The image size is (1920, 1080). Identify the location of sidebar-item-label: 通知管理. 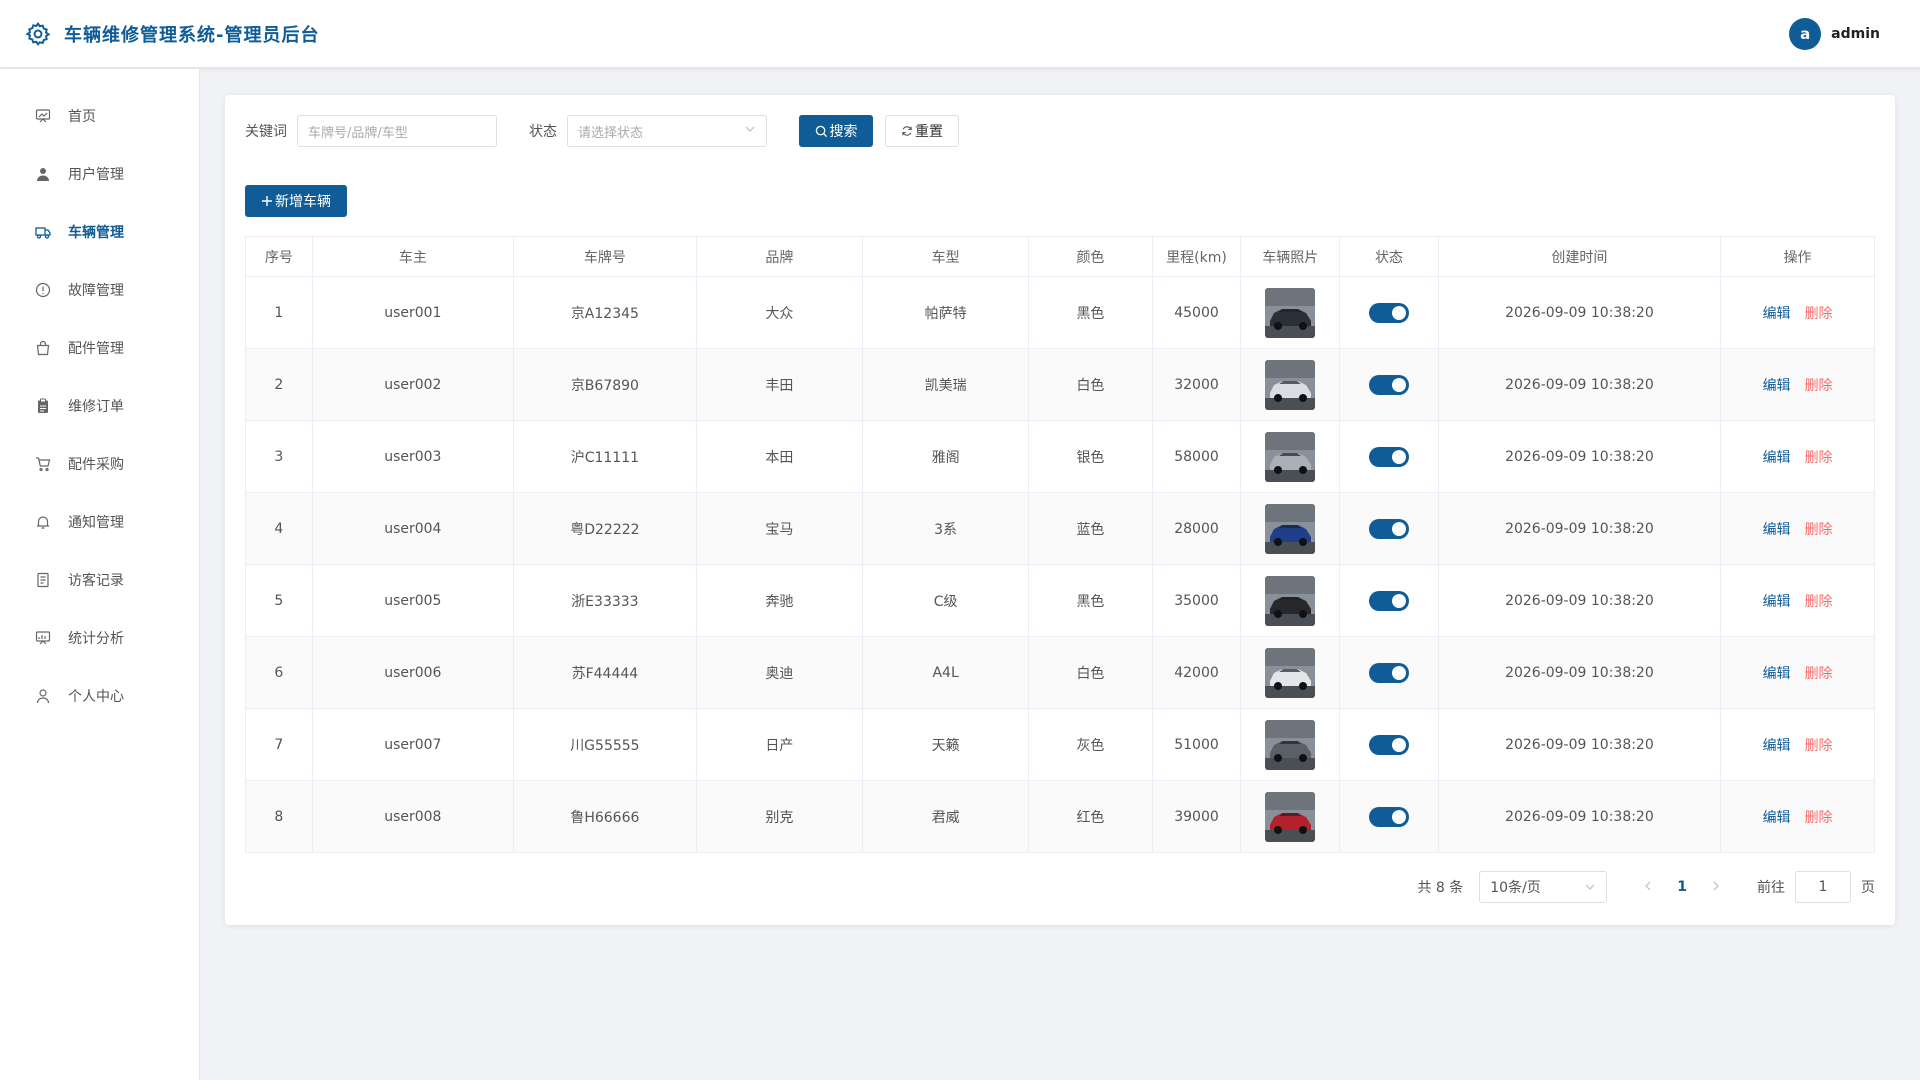
(96, 523).